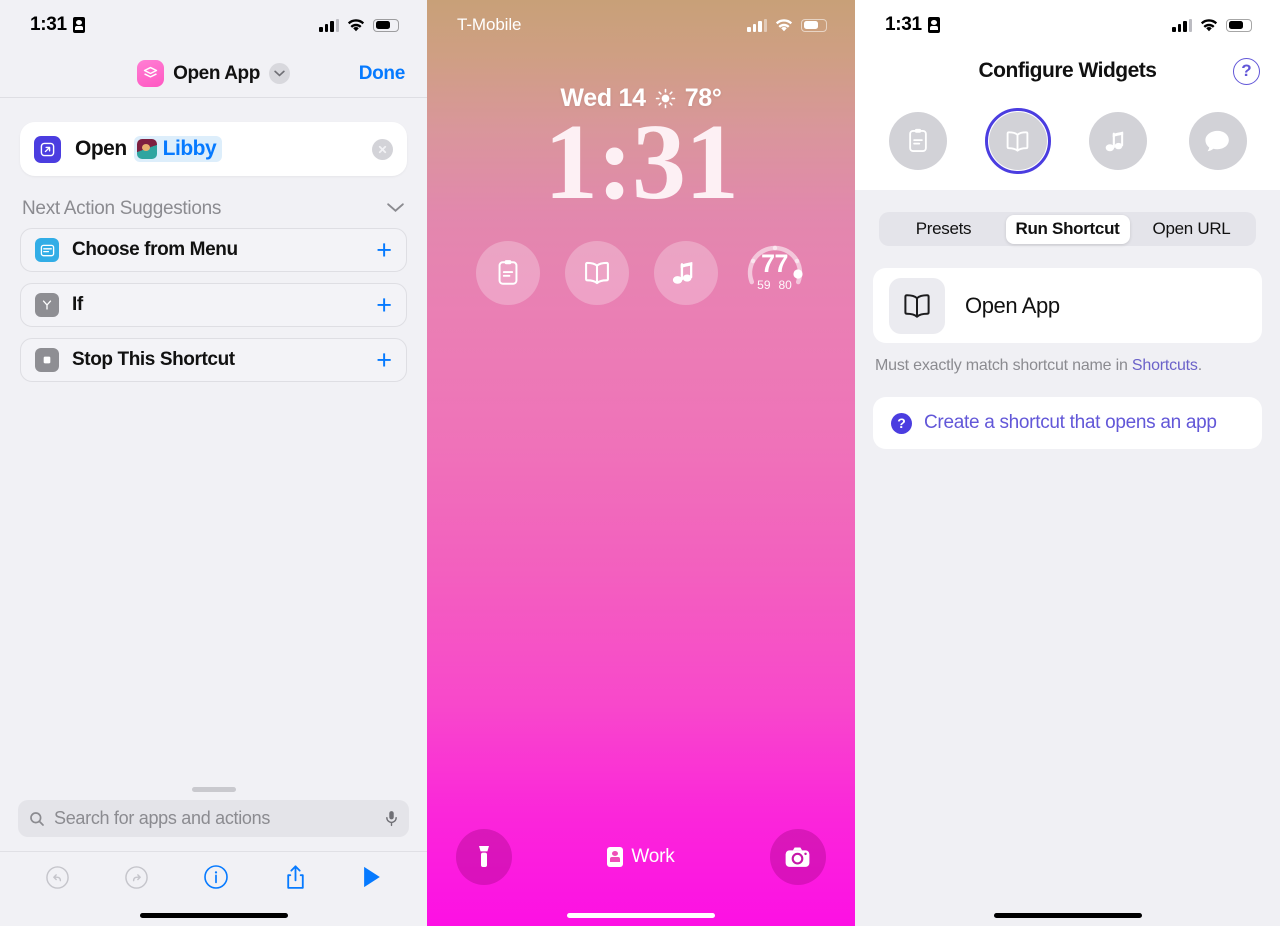  I want to click on stop-square-icon, so click(47, 360).